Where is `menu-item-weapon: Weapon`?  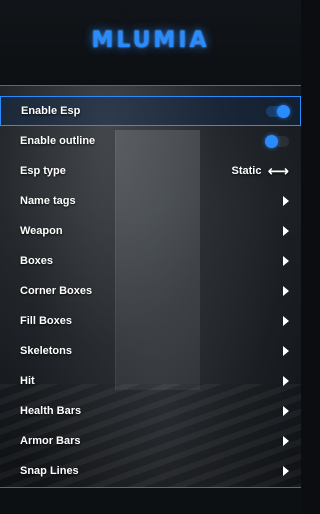
menu-item-weapon: Weapon is located at coordinates (150, 231).